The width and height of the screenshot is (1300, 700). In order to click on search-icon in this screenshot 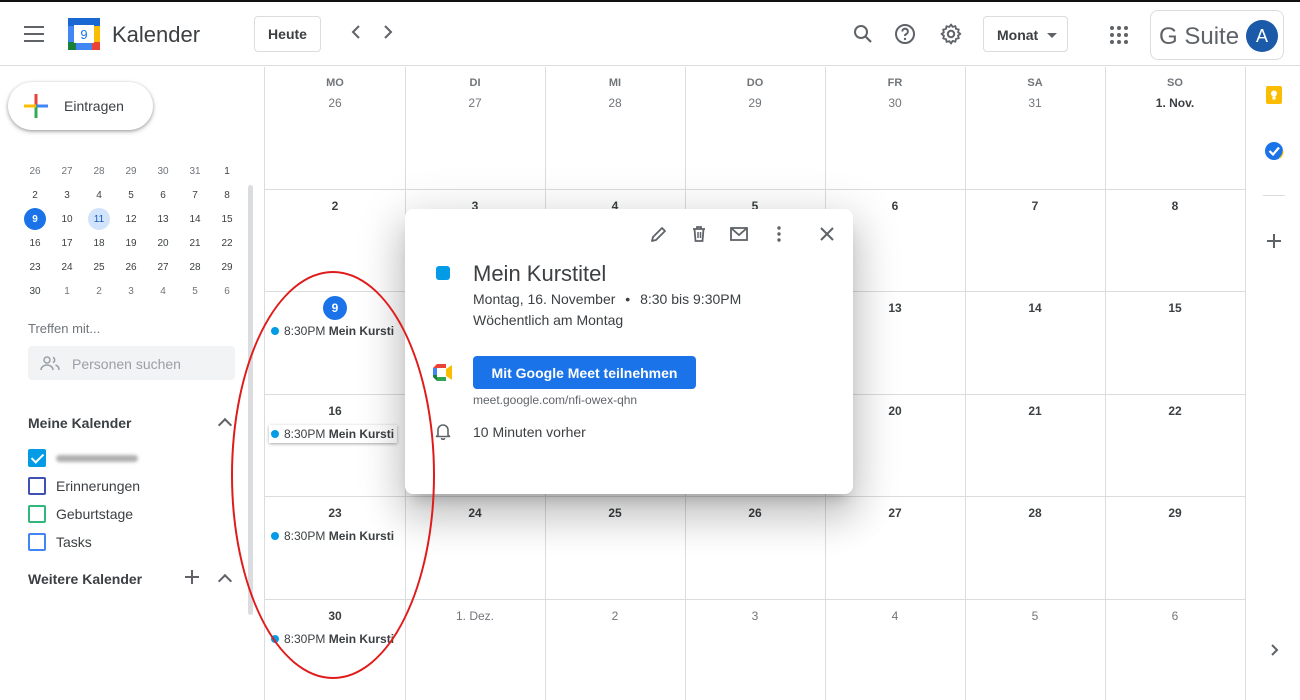, I will do `click(863, 34)`.